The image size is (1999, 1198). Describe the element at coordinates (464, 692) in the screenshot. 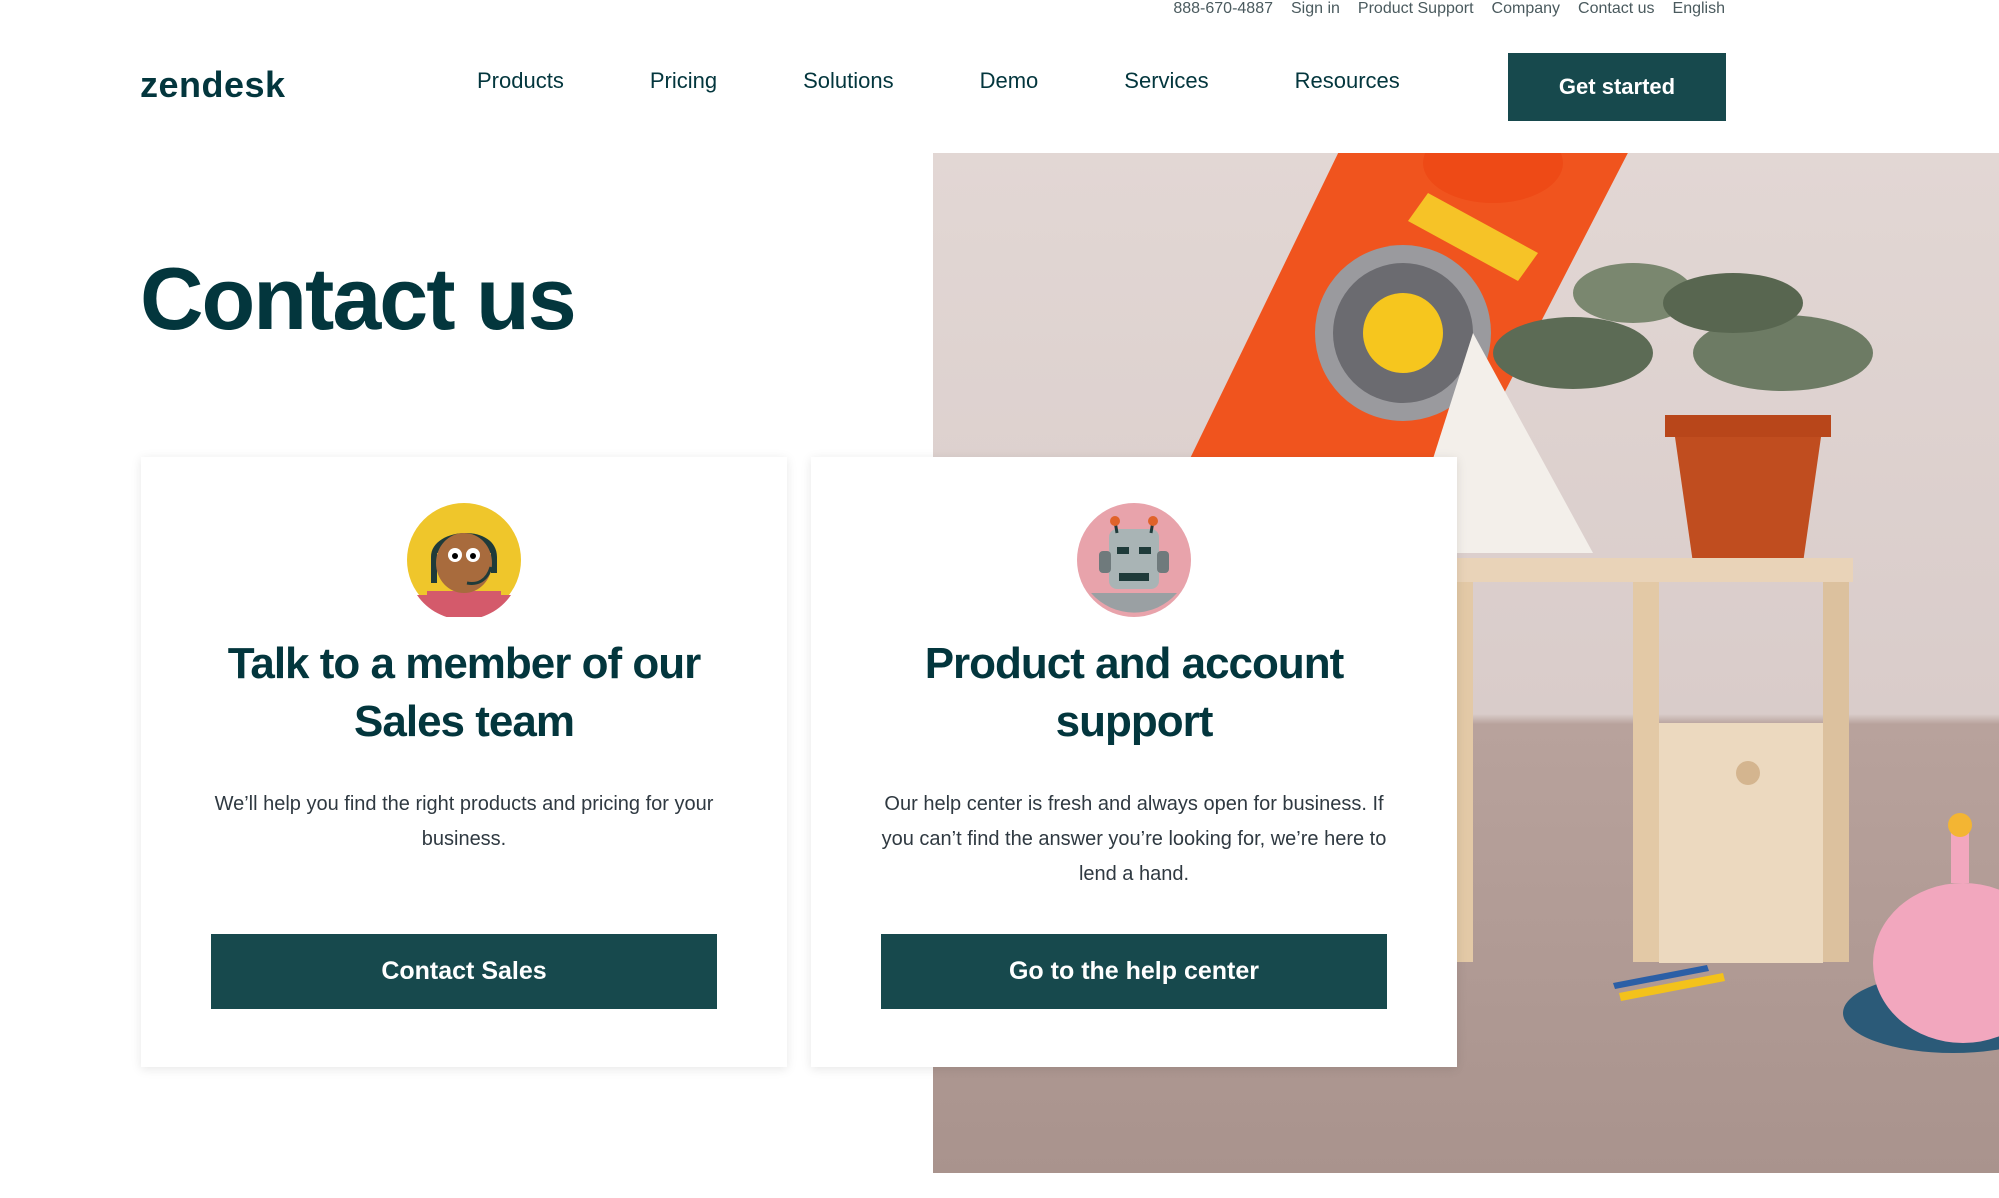

I see `sales-card-title: Talk to a member of our Sales team` at that location.